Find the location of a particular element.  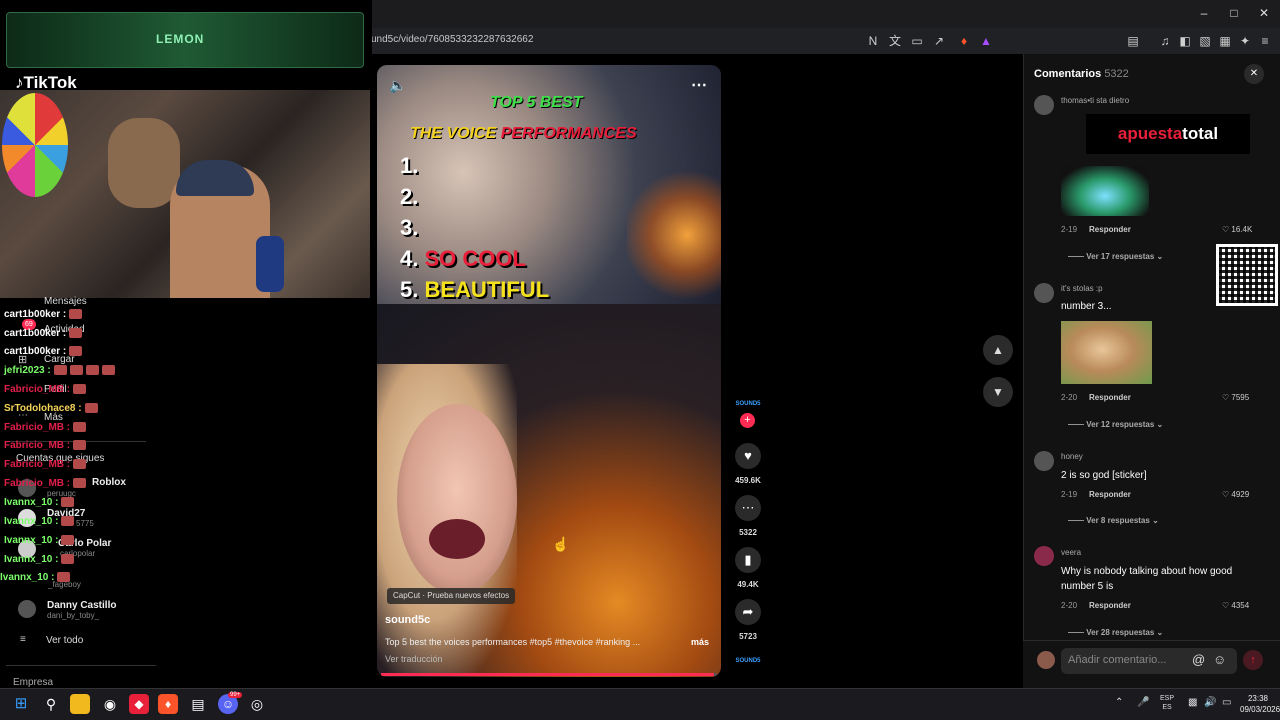

url-field: und5c/video/7608533232287632662 is located at coordinates (452, 39).